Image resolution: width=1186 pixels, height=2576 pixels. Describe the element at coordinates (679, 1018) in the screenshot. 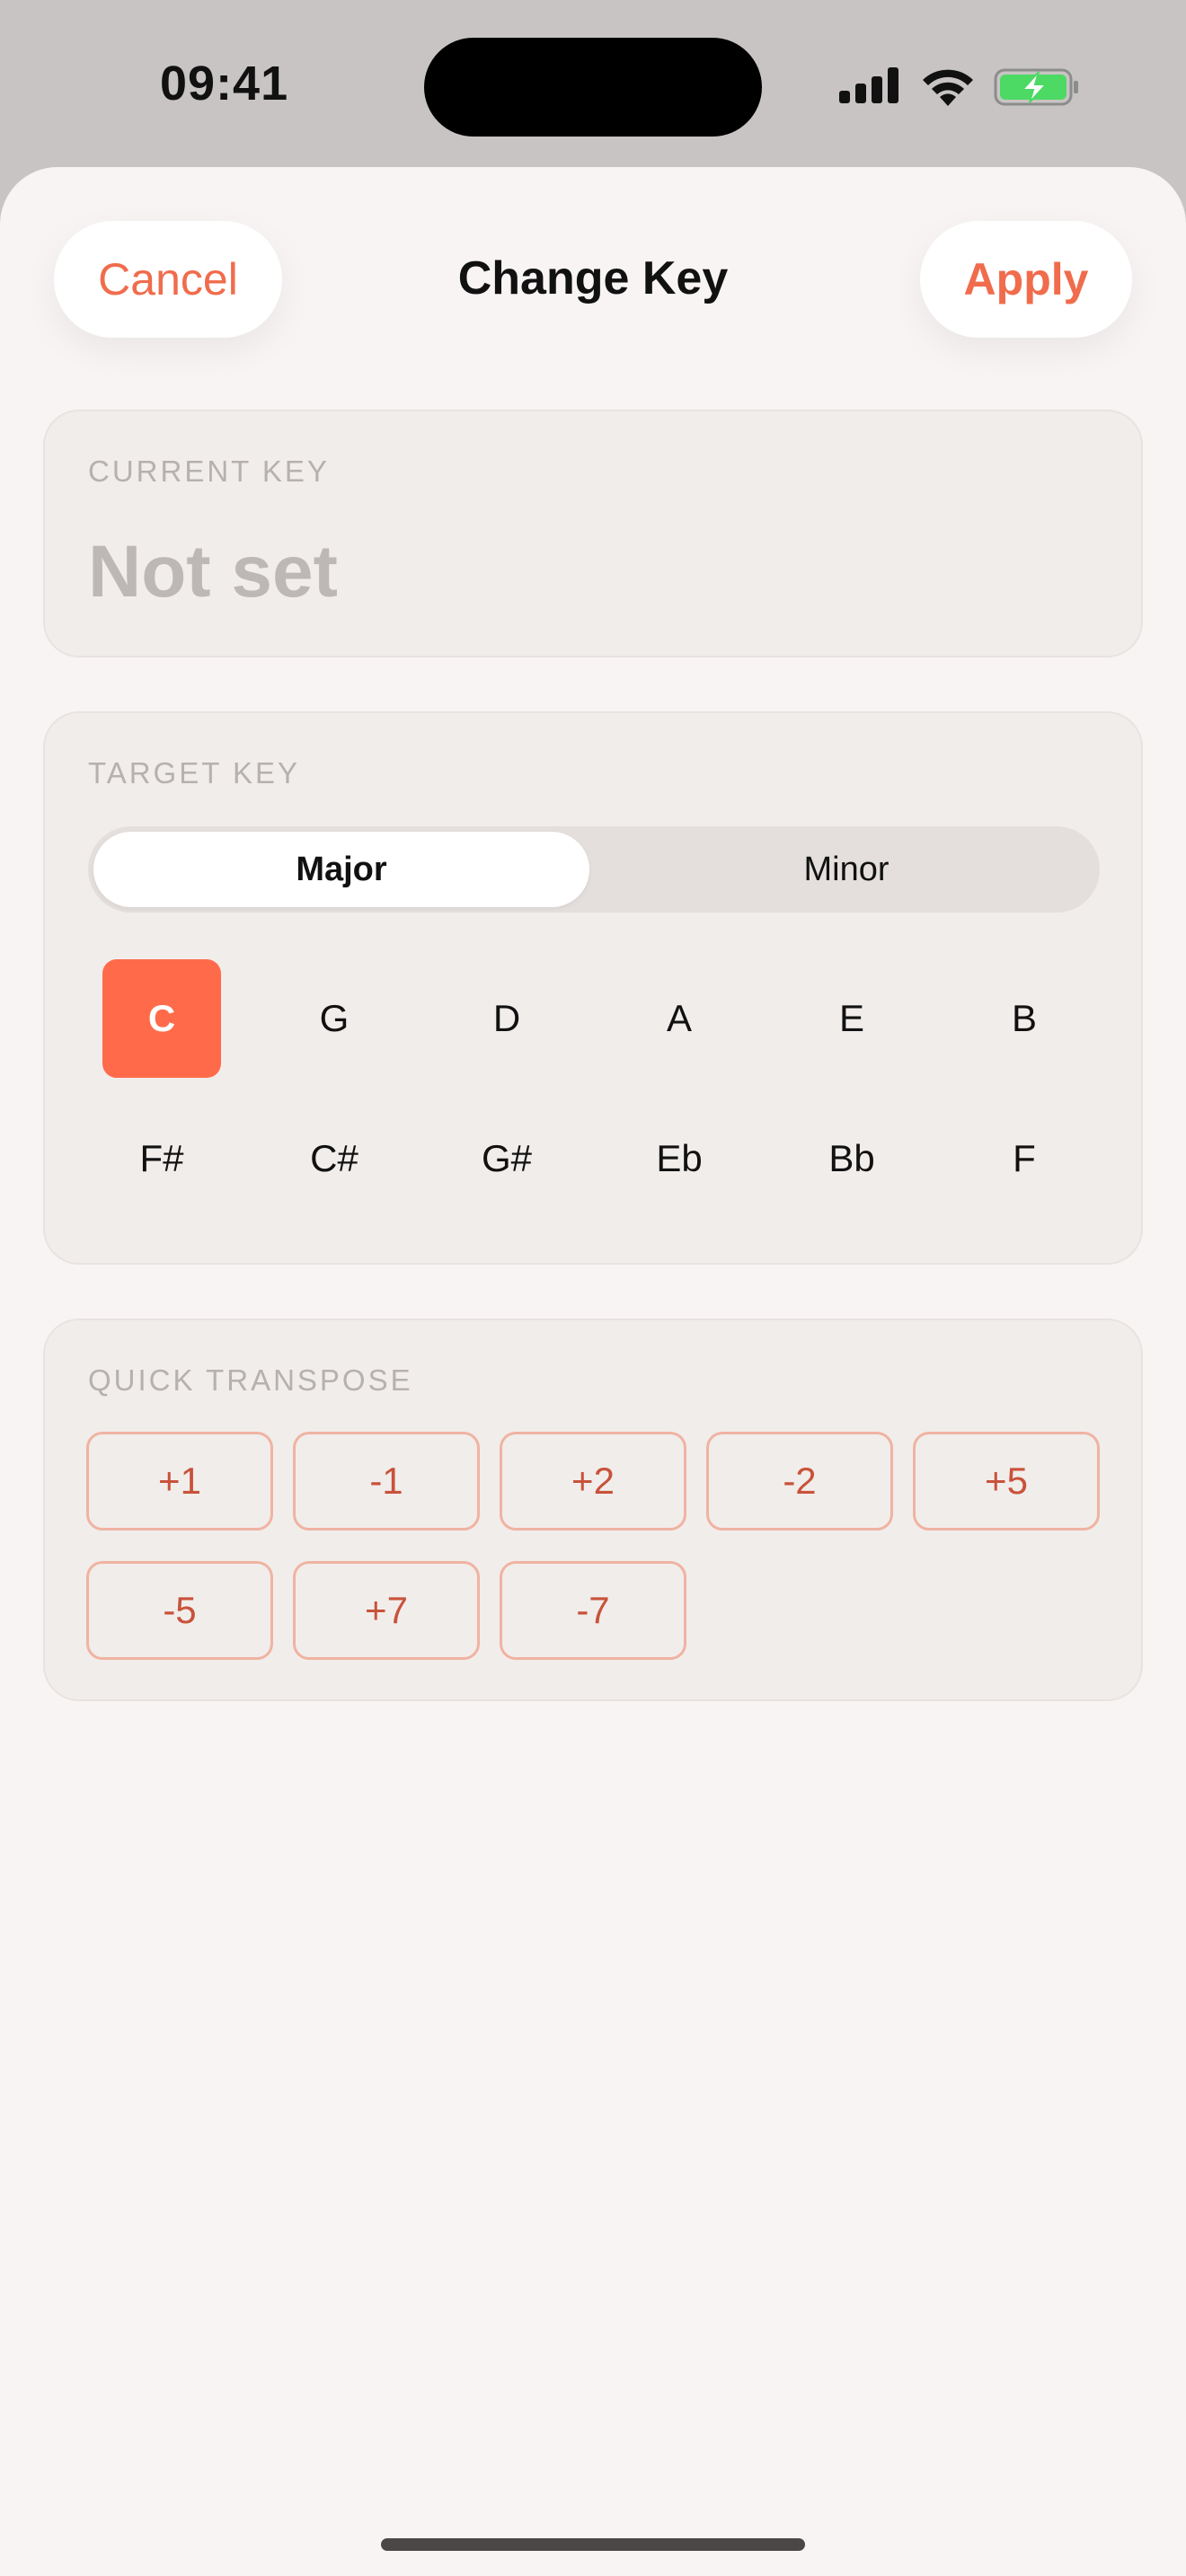

I see `key-button-a: A` at that location.